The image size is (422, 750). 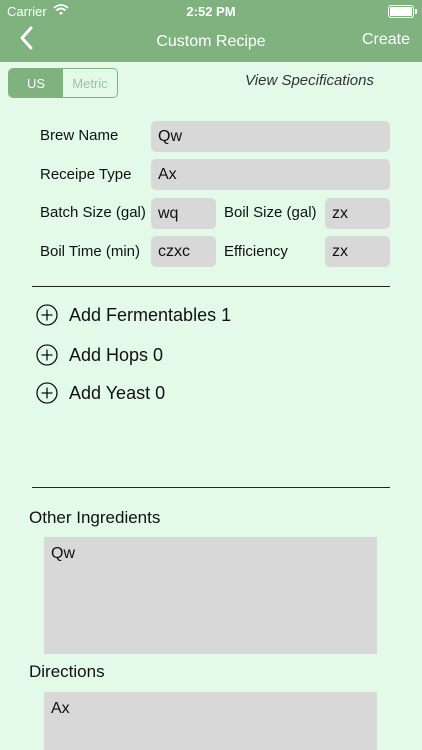 I want to click on brew-name-label: Brew Name, so click(x=79, y=135).